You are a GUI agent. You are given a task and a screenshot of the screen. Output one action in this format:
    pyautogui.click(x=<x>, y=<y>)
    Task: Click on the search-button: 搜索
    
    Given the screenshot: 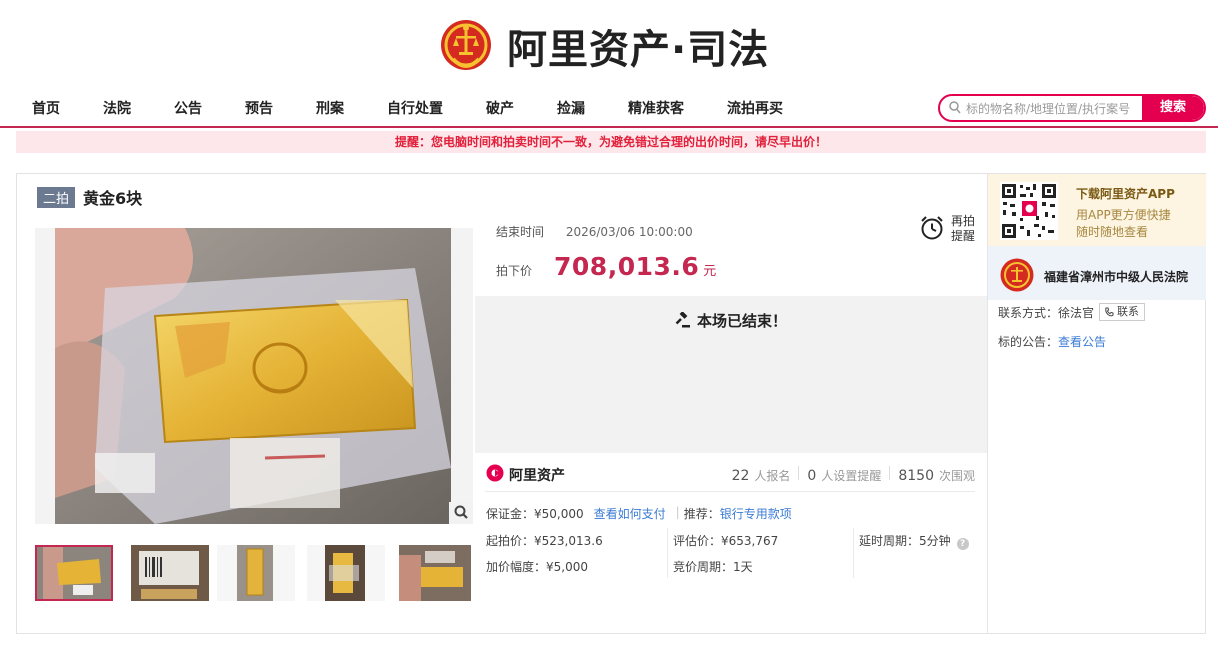 What is the action you would take?
    pyautogui.click(x=1173, y=108)
    